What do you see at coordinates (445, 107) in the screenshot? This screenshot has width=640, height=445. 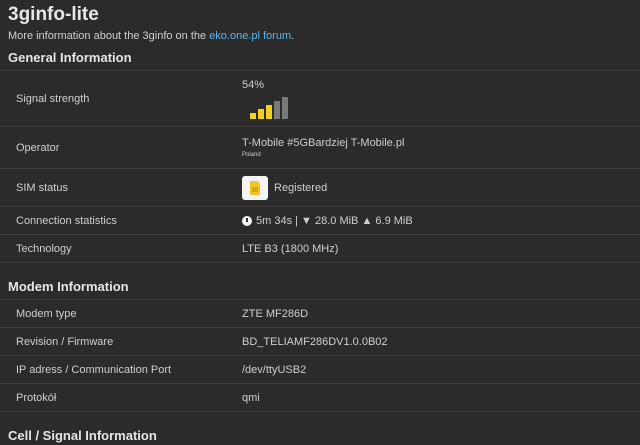 I see `signal-bars-icon` at bounding box center [445, 107].